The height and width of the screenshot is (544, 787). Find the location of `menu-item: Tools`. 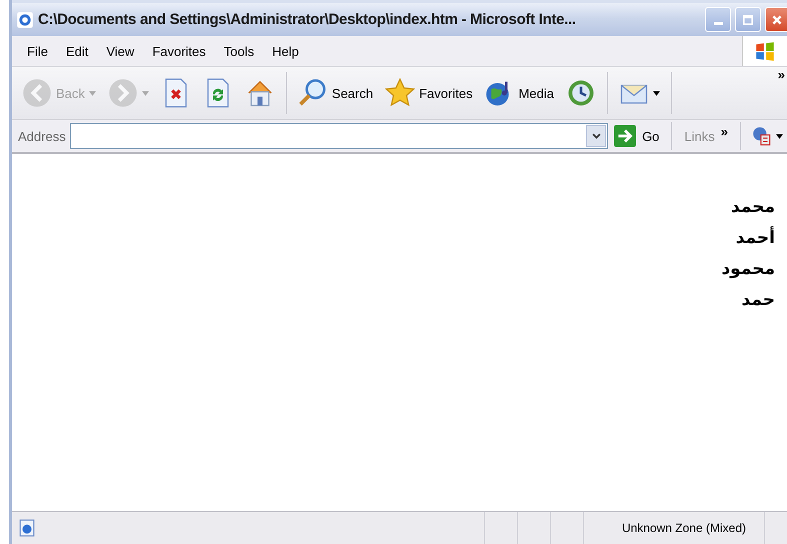

menu-item: Tools is located at coordinates (239, 51).